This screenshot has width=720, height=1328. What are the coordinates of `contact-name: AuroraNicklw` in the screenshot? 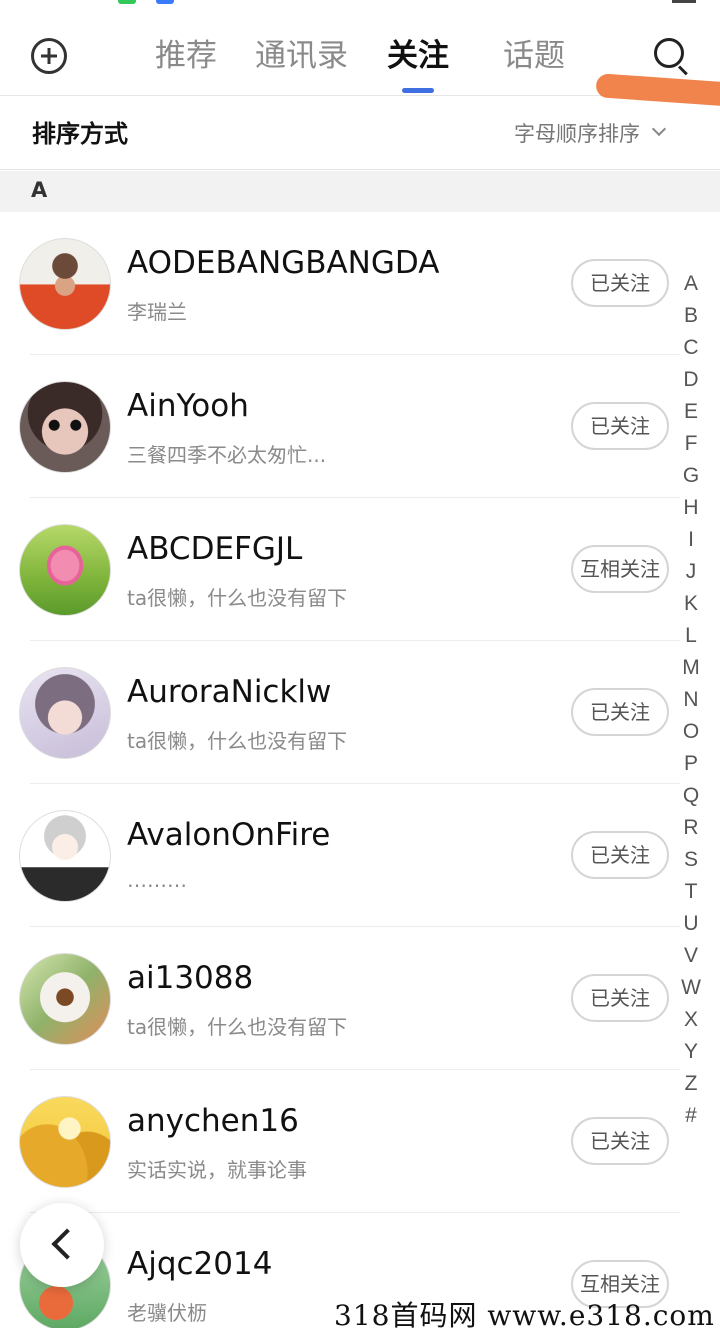 It's located at (229, 692).